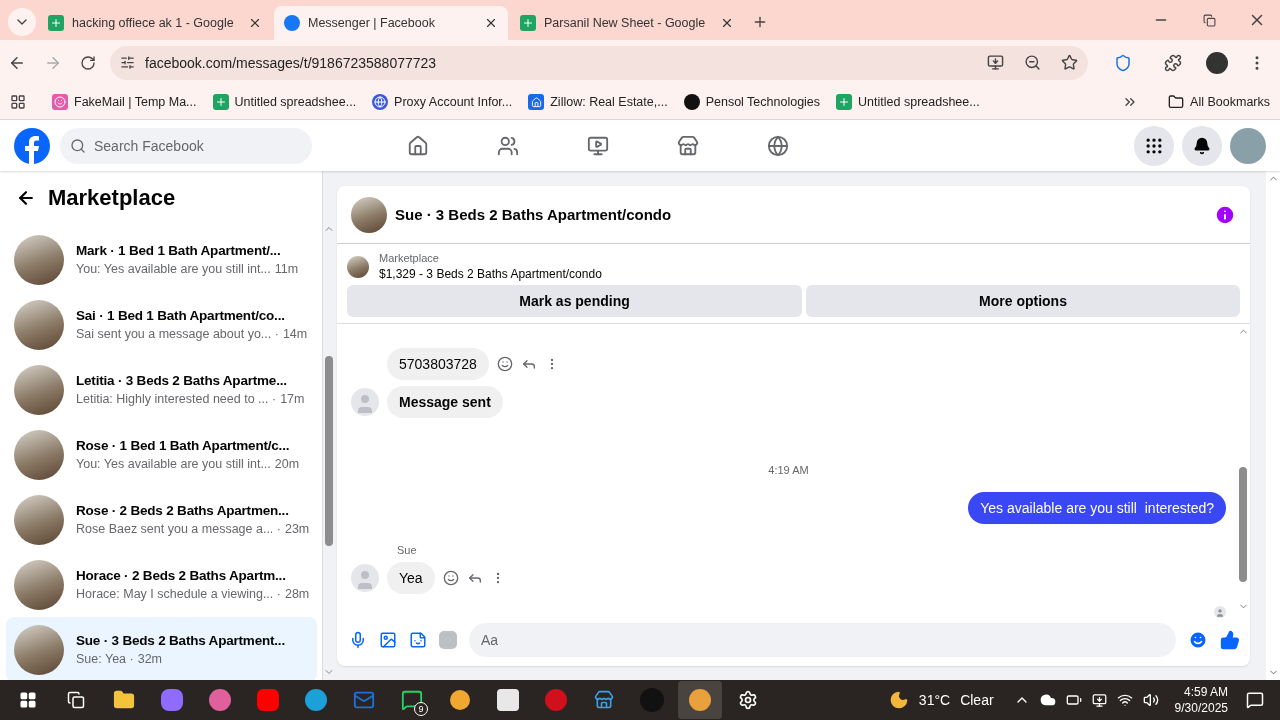 This screenshot has height=720, width=1280. I want to click on conversation-item: Sue · 3 Beds 2 Baths Apartment... Sue: Yea · 32m, so click(162, 649).